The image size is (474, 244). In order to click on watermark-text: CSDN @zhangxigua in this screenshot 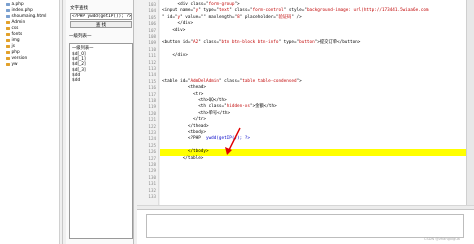, I will do `click(442, 239)`.